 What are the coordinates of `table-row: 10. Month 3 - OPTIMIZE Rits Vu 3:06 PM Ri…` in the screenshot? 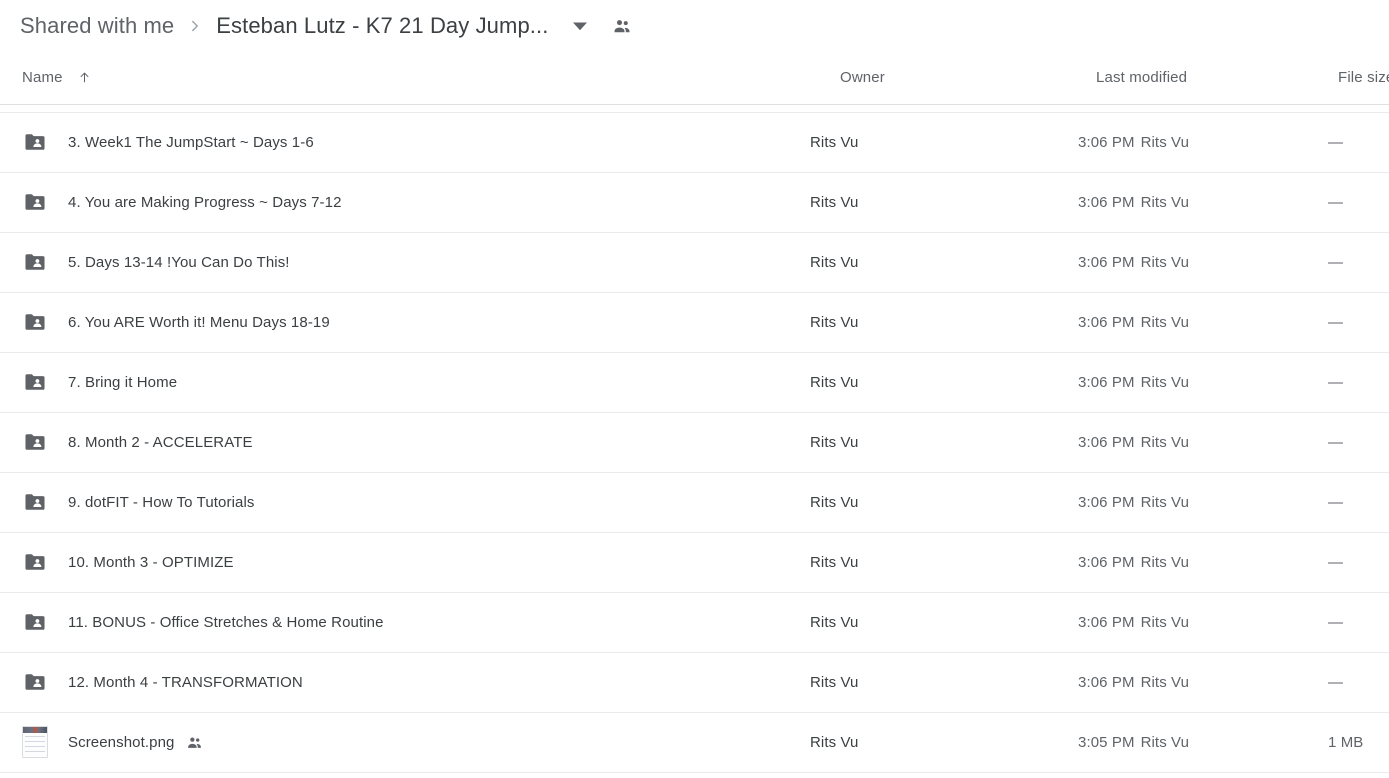 It's located at (694, 562).